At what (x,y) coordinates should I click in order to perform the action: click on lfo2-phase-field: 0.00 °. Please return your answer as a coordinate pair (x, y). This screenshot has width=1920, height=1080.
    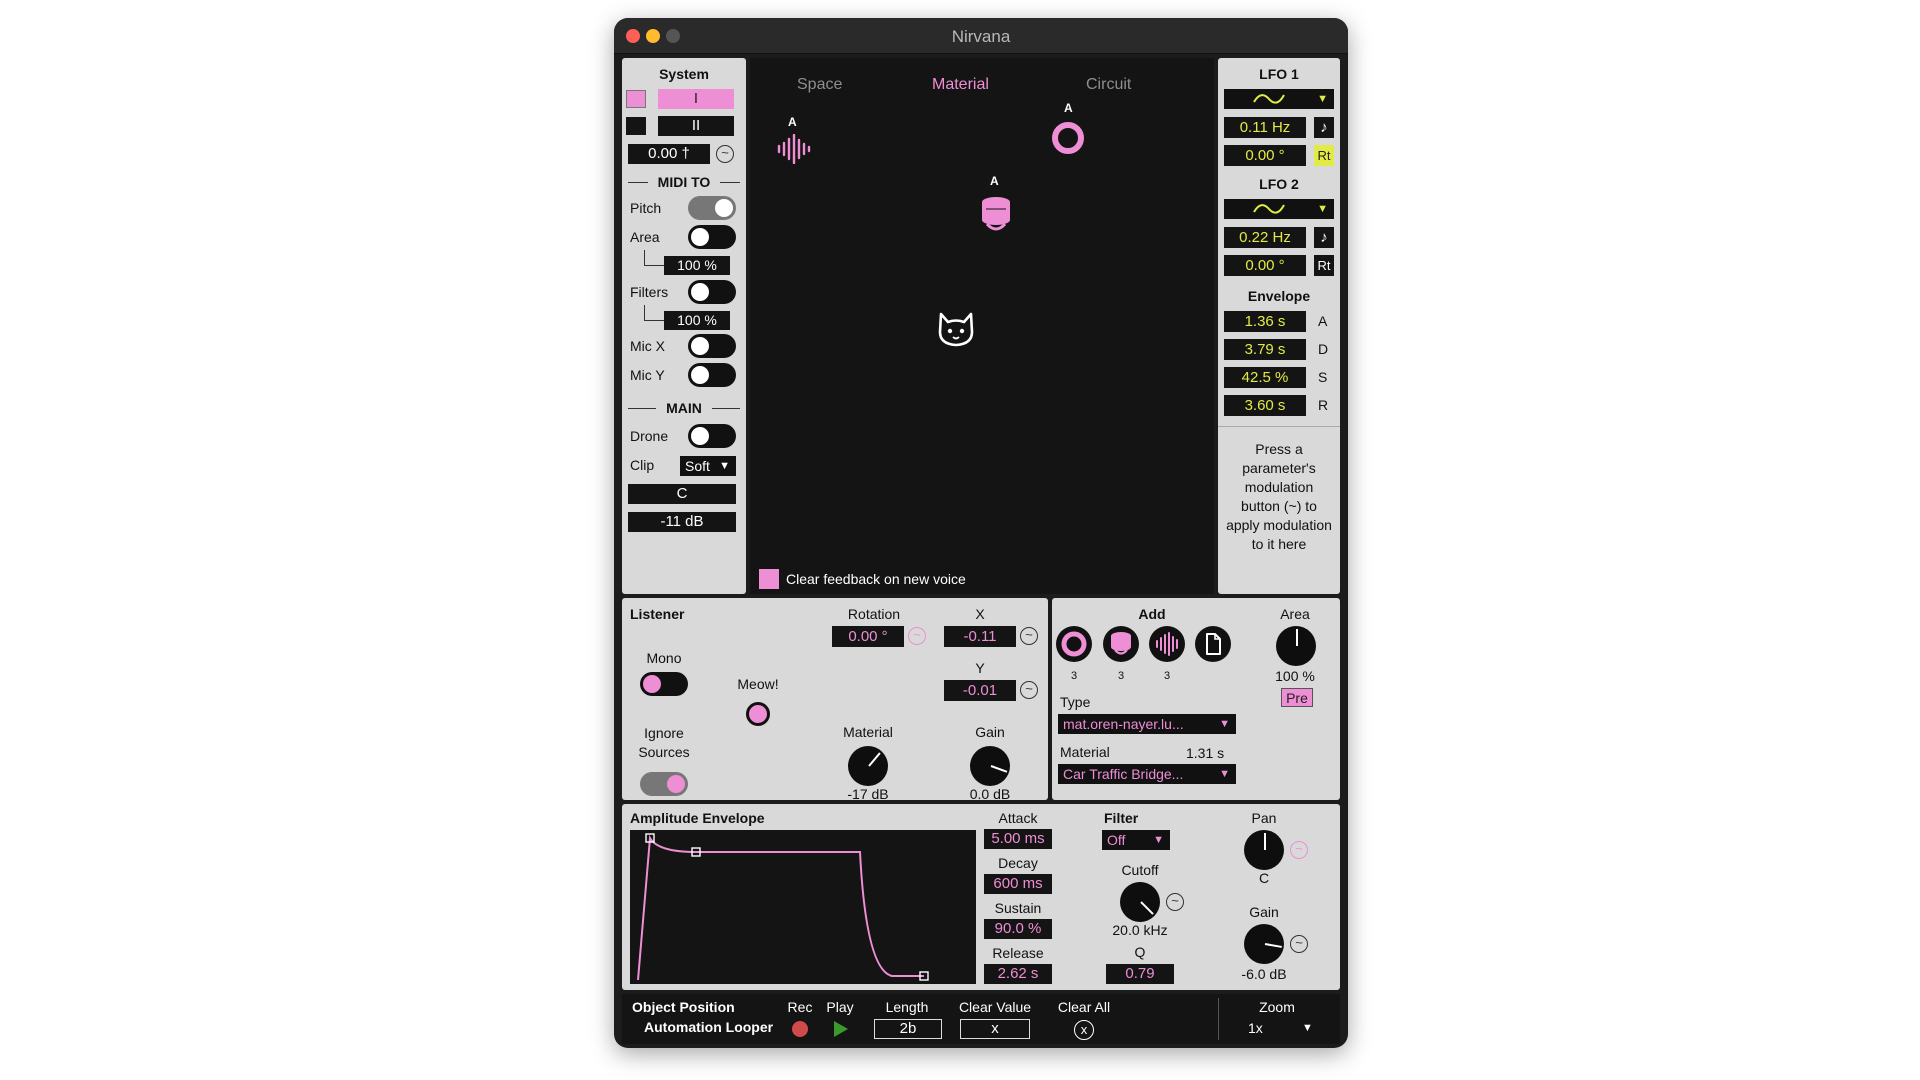
    Looking at the image, I should click on (1265, 265).